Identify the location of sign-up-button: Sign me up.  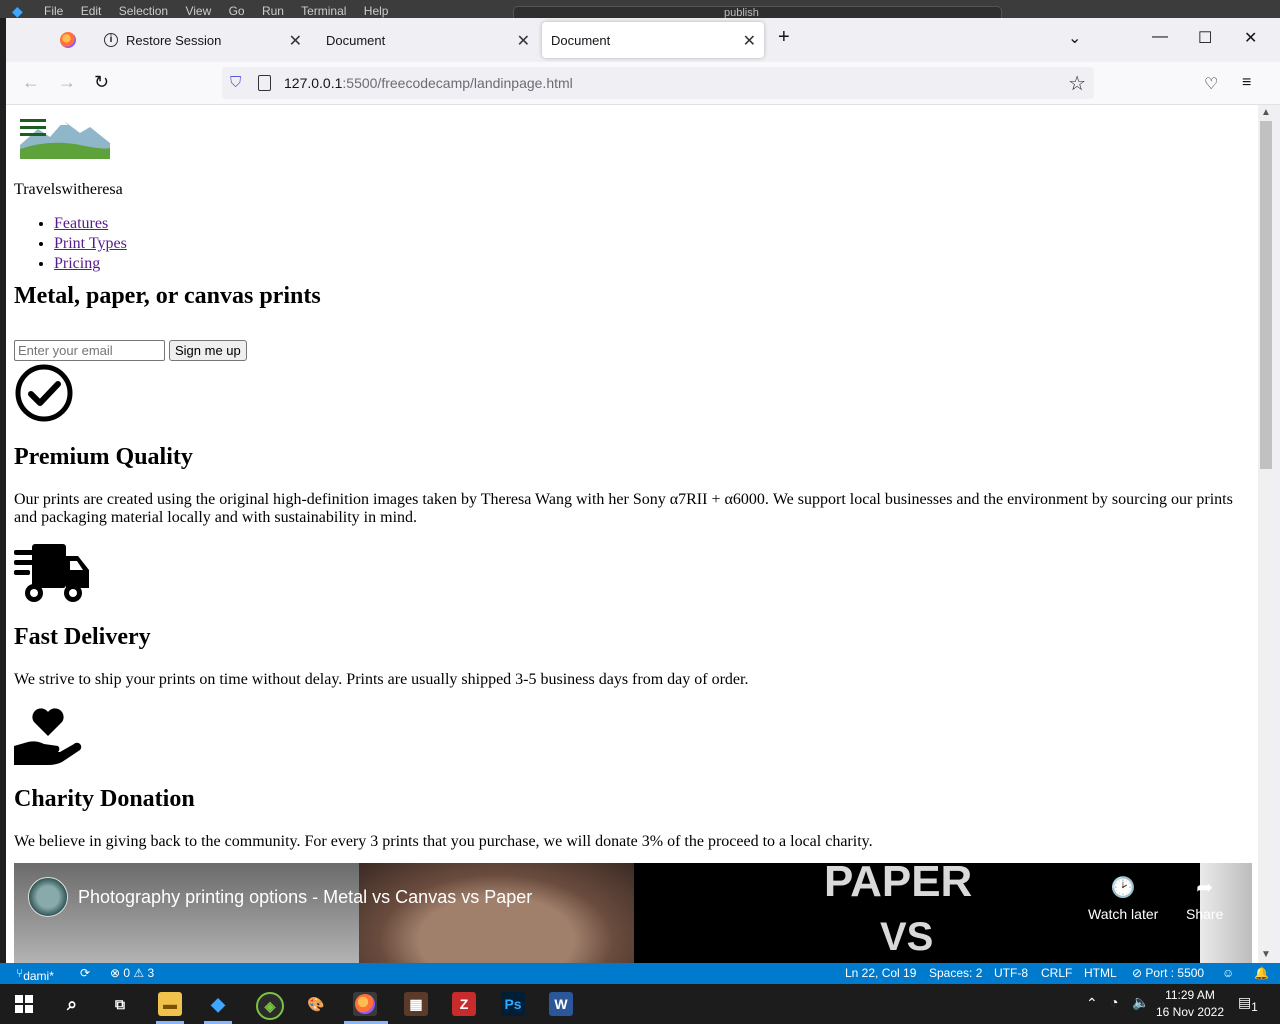
(208, 350).